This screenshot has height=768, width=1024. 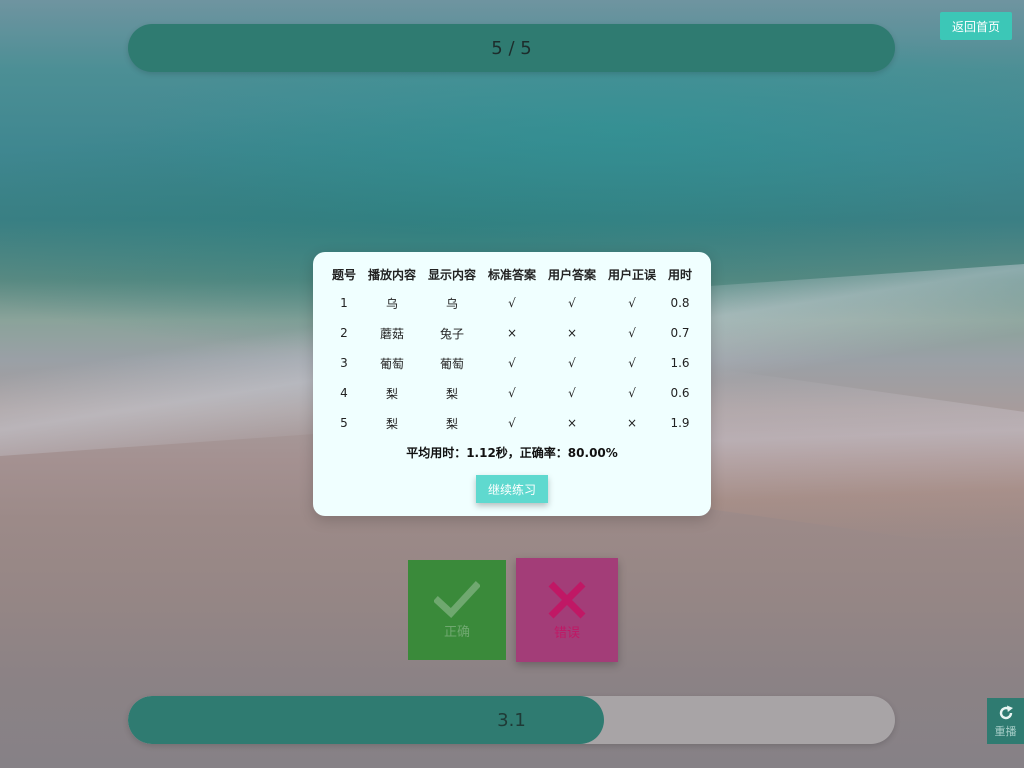 I want to click on question-progress-text: 5 / 5, so click(x=511, y=48).